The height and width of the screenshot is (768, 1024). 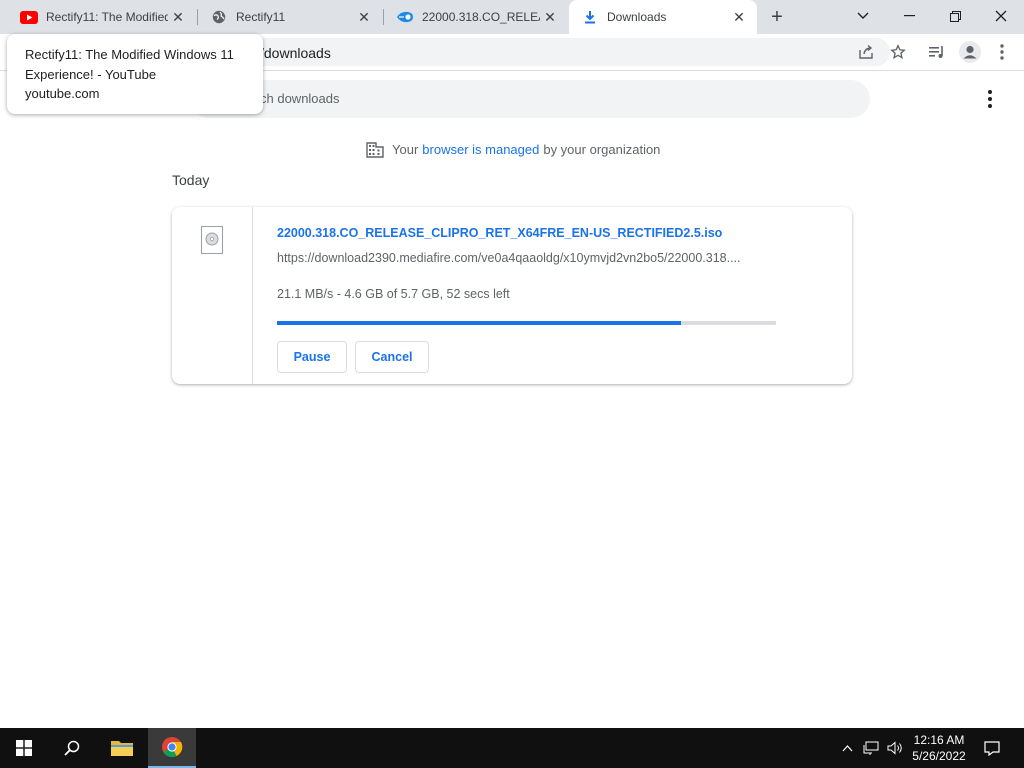 I want to click on media-control-icon, so click(x=937, y=52).